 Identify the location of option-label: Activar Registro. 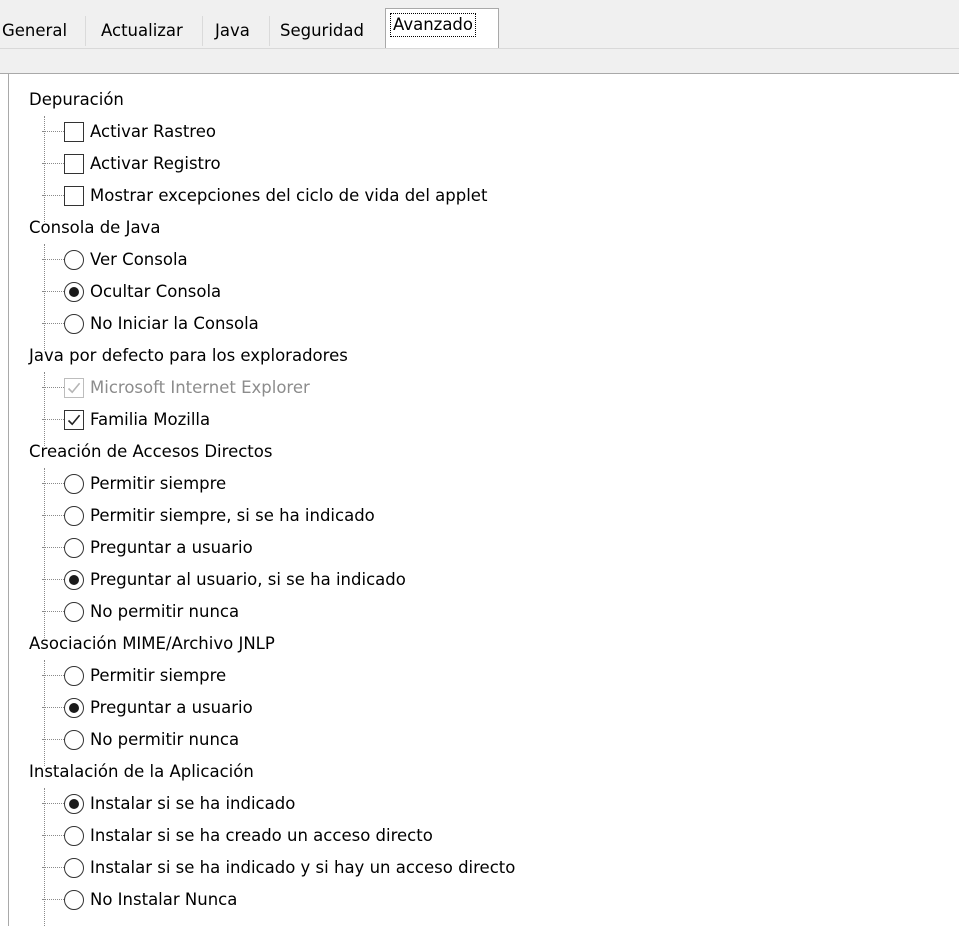
(155, 163).